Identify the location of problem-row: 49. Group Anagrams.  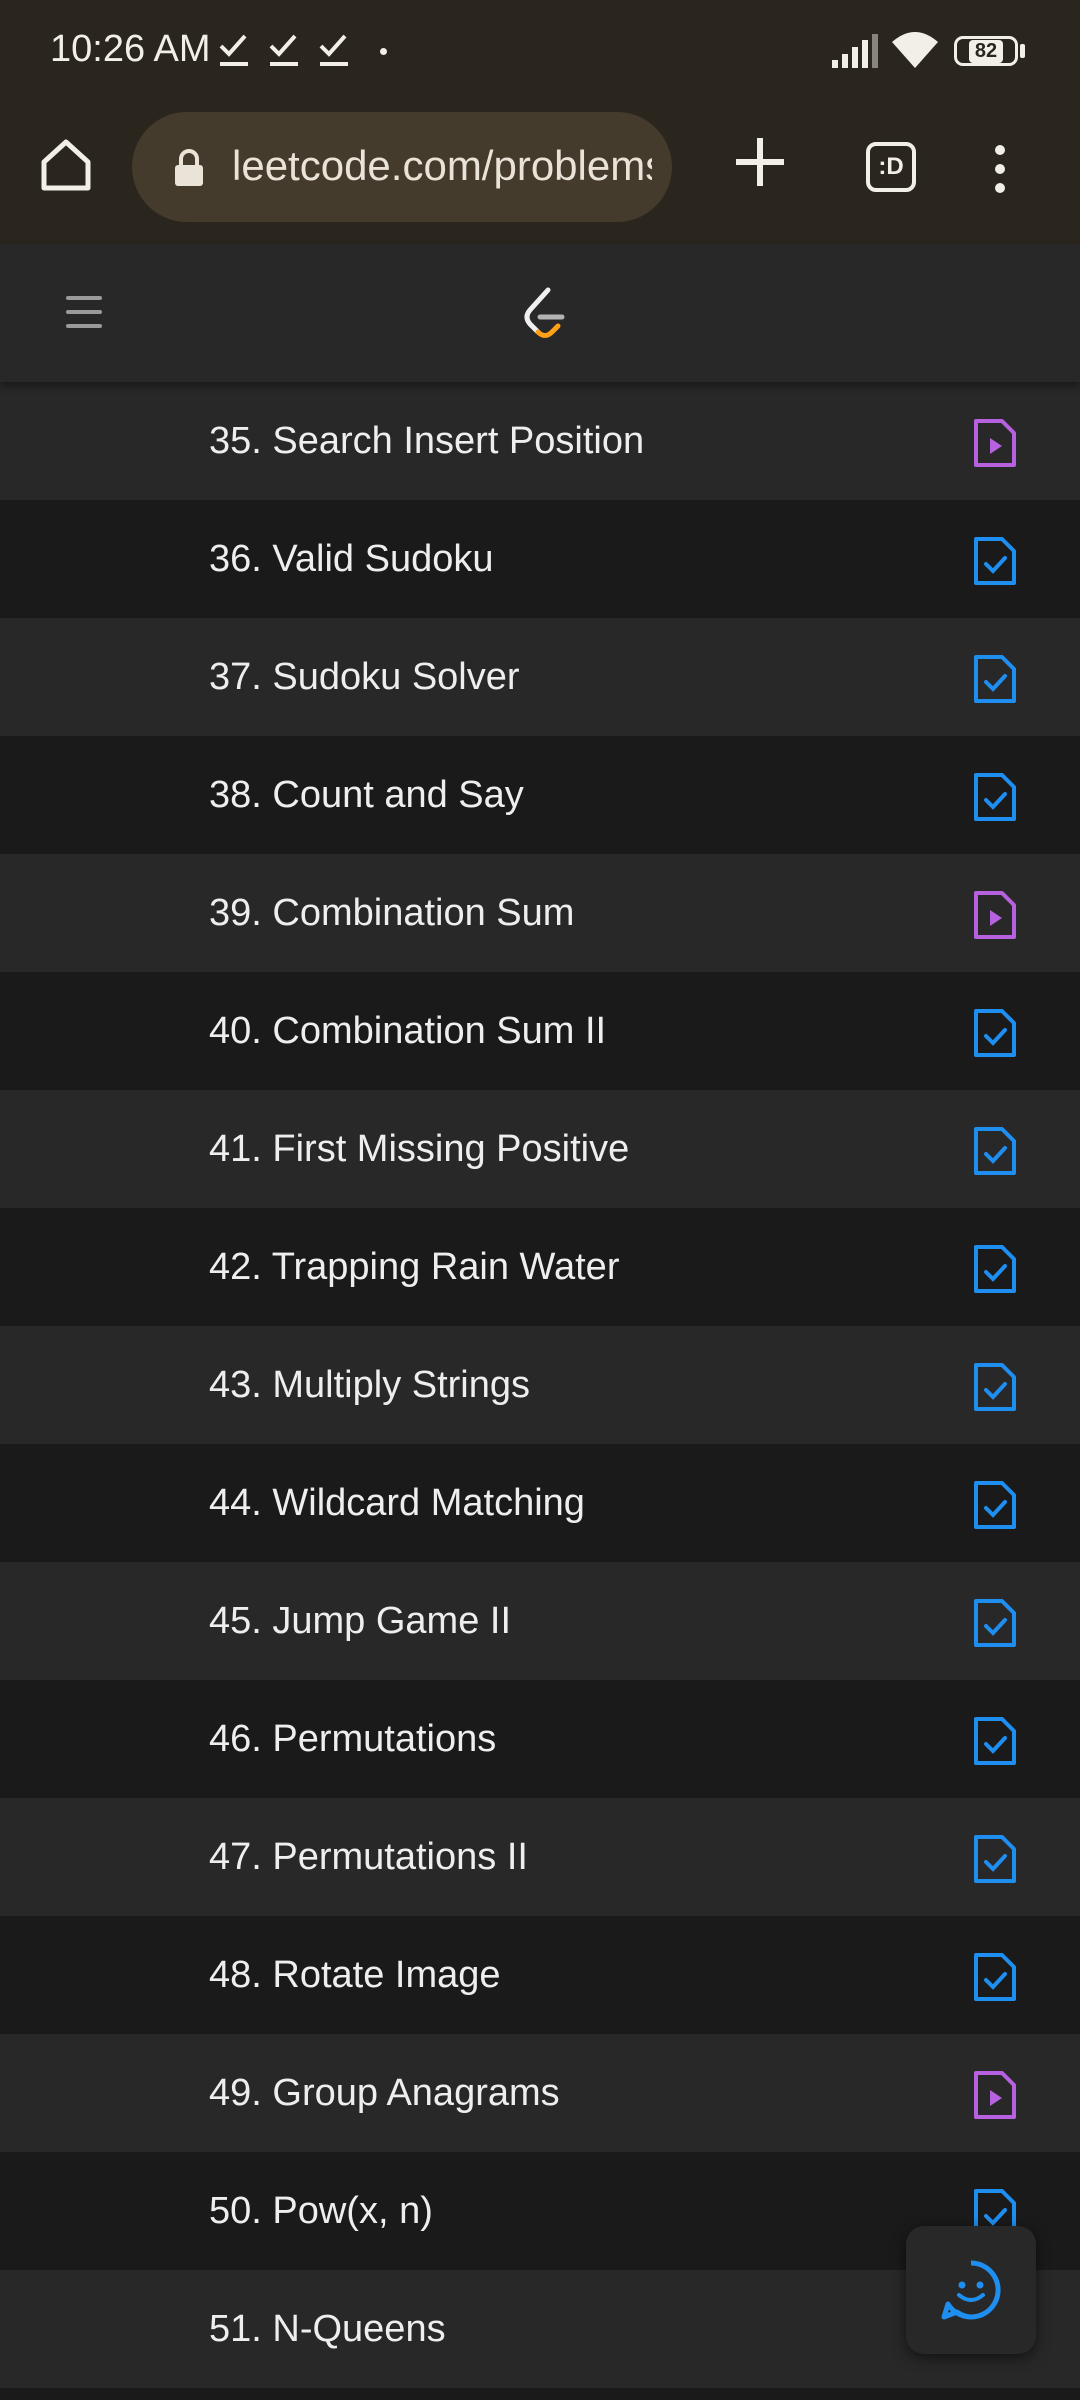
(540, 2093).